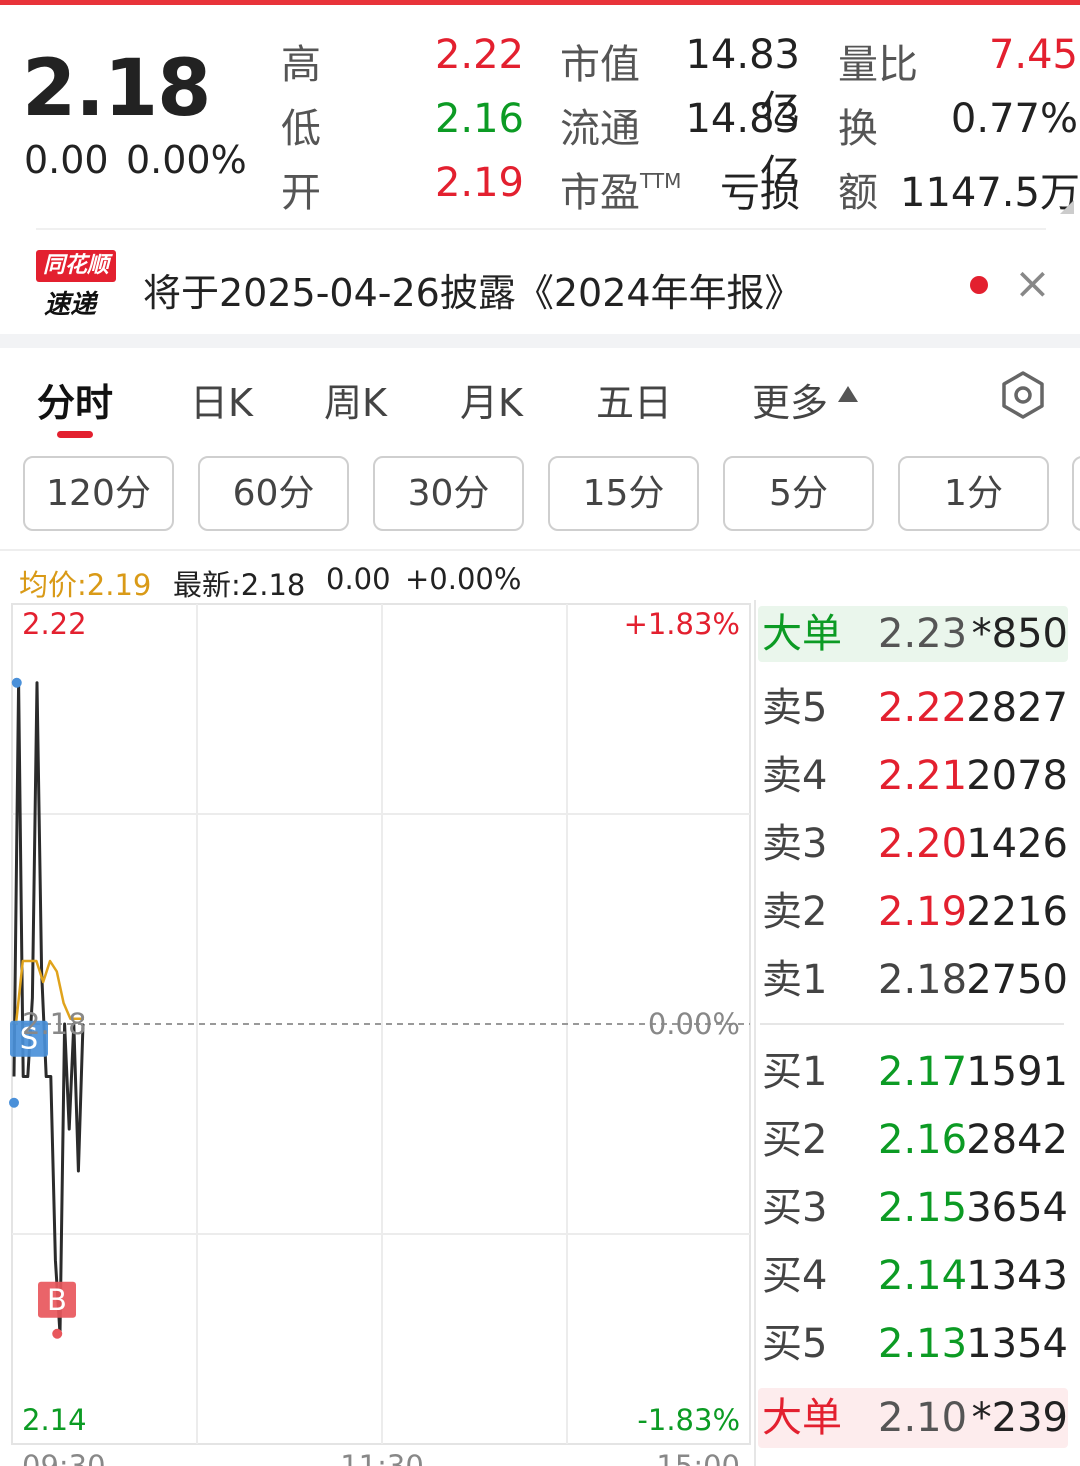 The image size is (1080, 1466). What do you see at coordinates (923, 1276) in the screenshot?
I see `bid-price: 2.14` at bounding box center [923, 1276].